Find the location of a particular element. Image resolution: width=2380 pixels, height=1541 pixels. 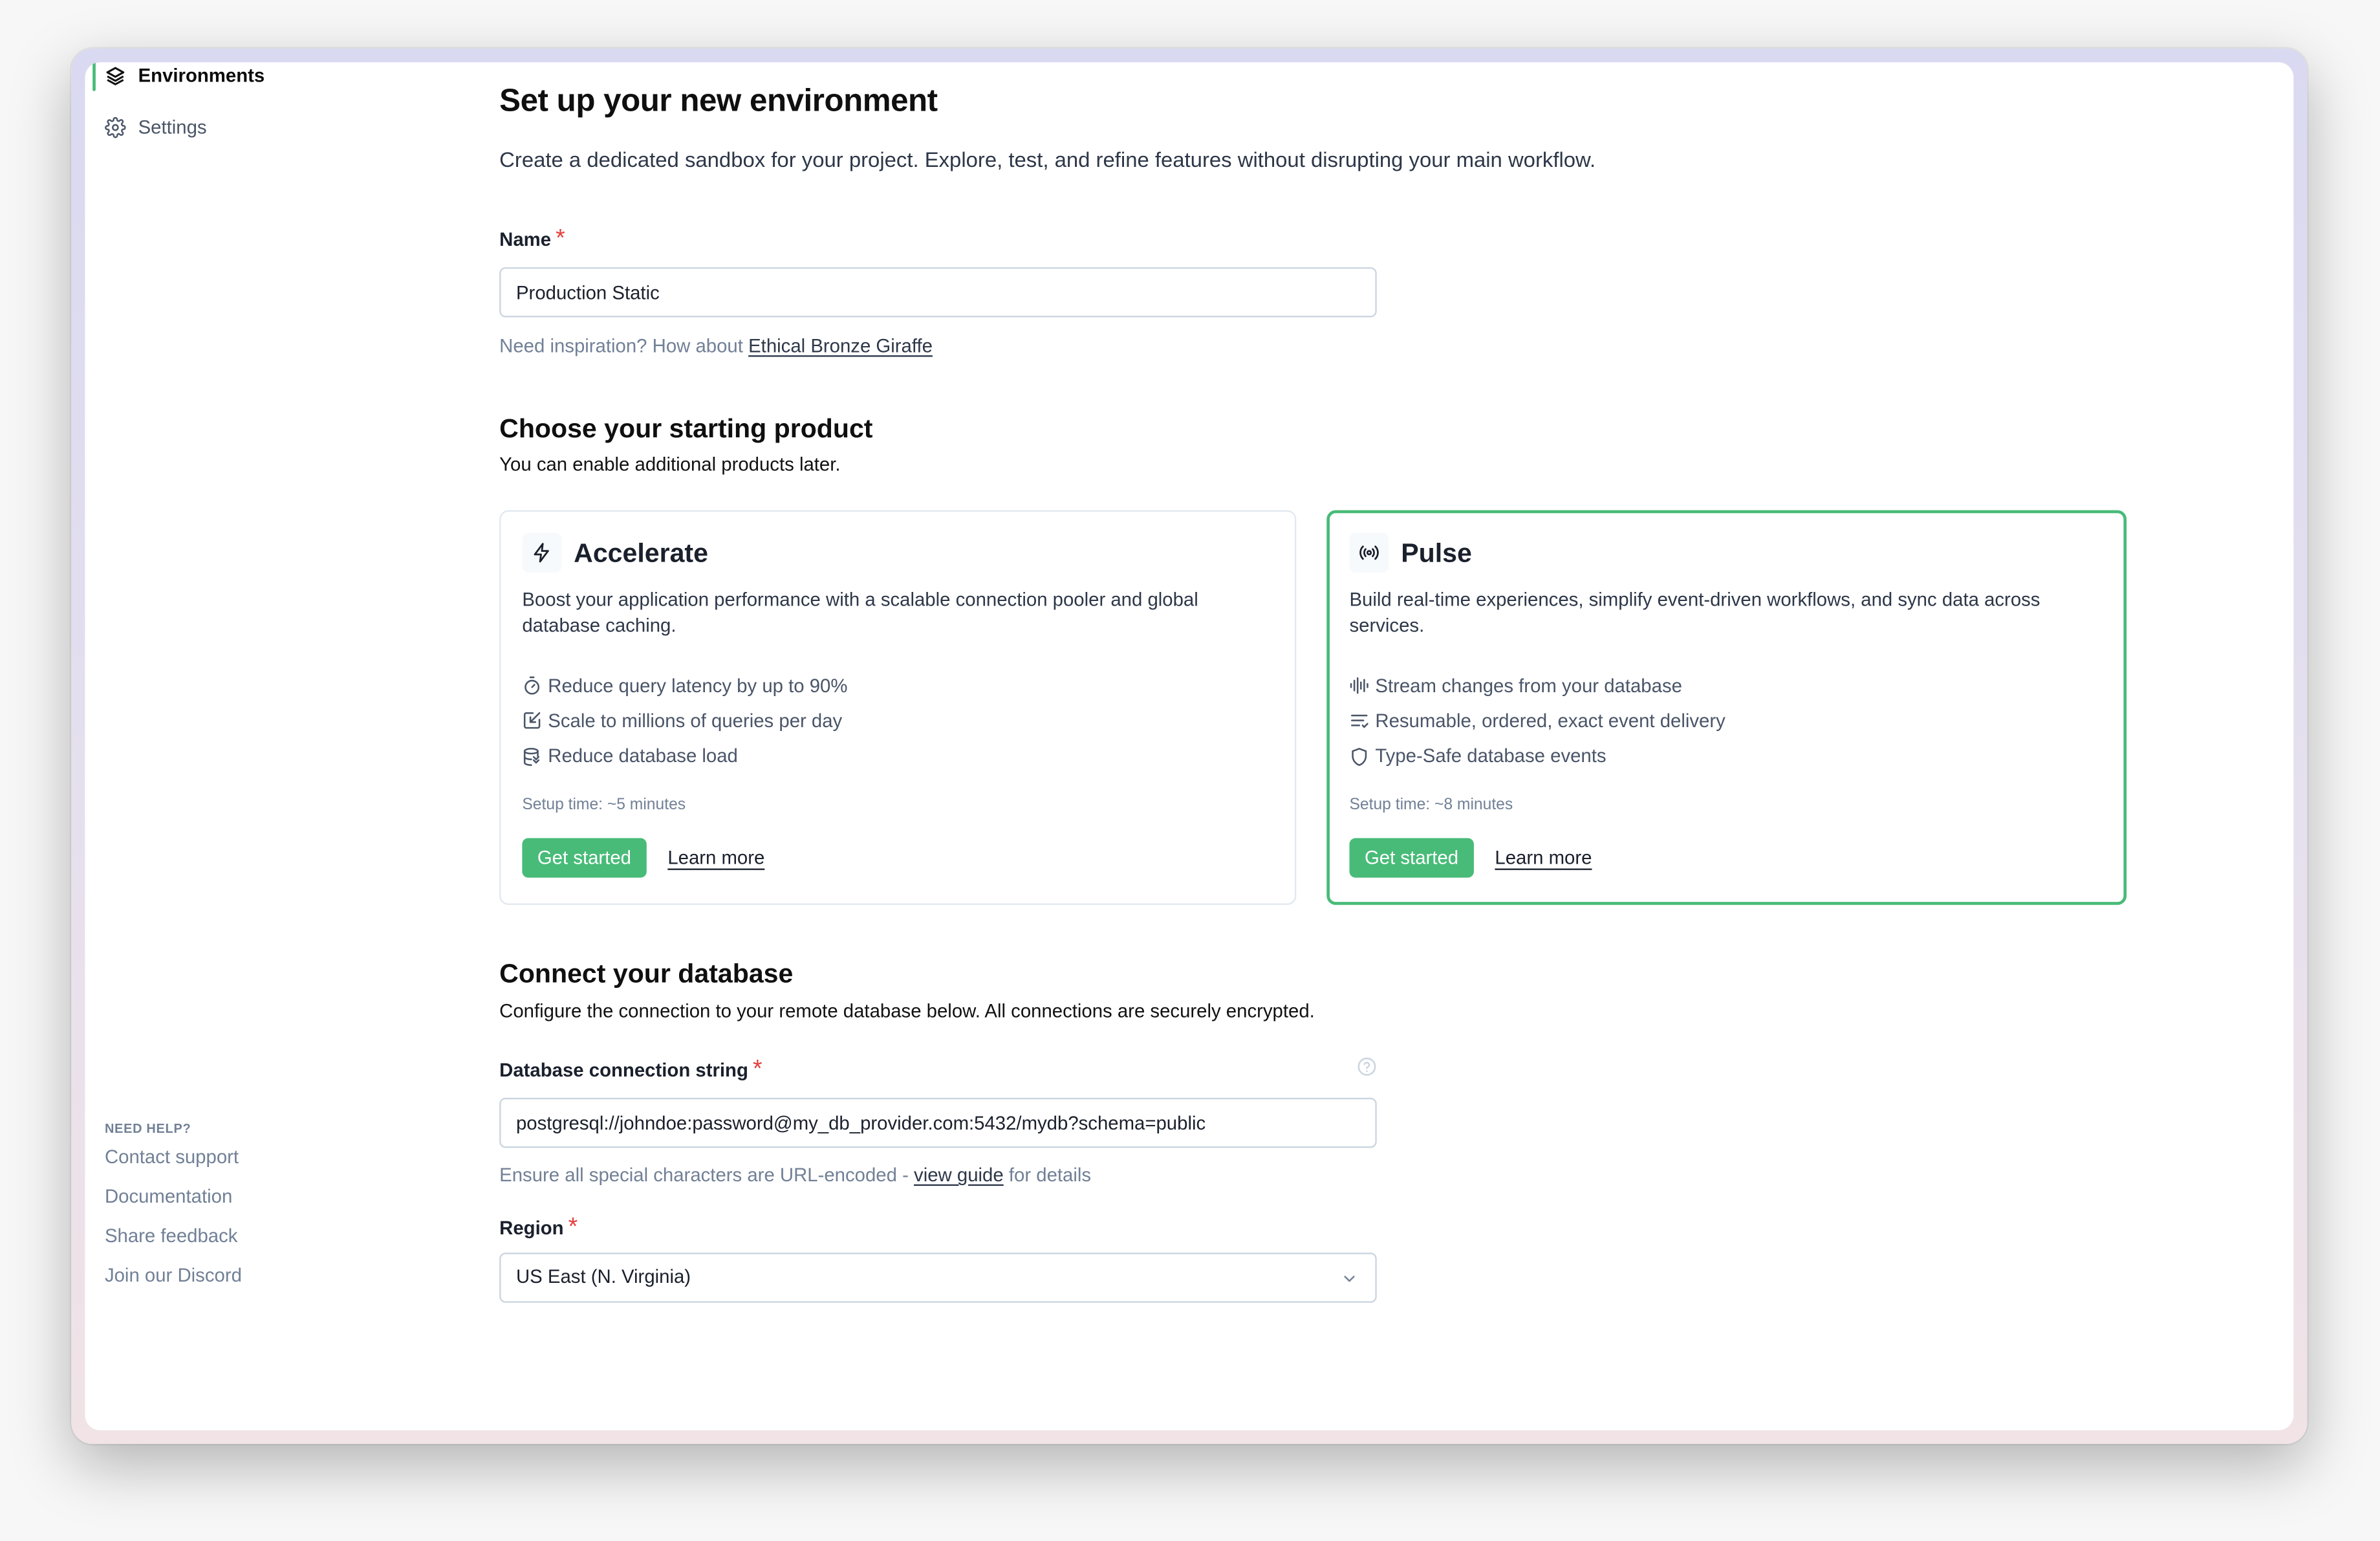

setup-time: Setup time: ~8 minutes is located at coordinates (1431, 804).